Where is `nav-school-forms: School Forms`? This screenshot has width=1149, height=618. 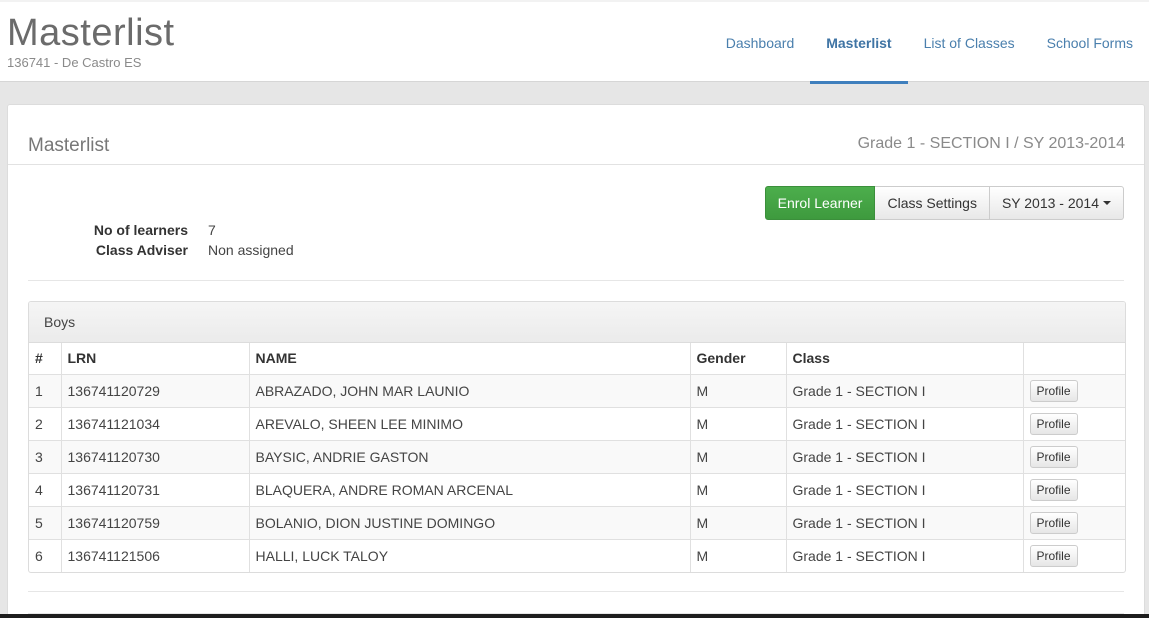 nav-school-forms: School Forms is located at coordinates (1090, 43).